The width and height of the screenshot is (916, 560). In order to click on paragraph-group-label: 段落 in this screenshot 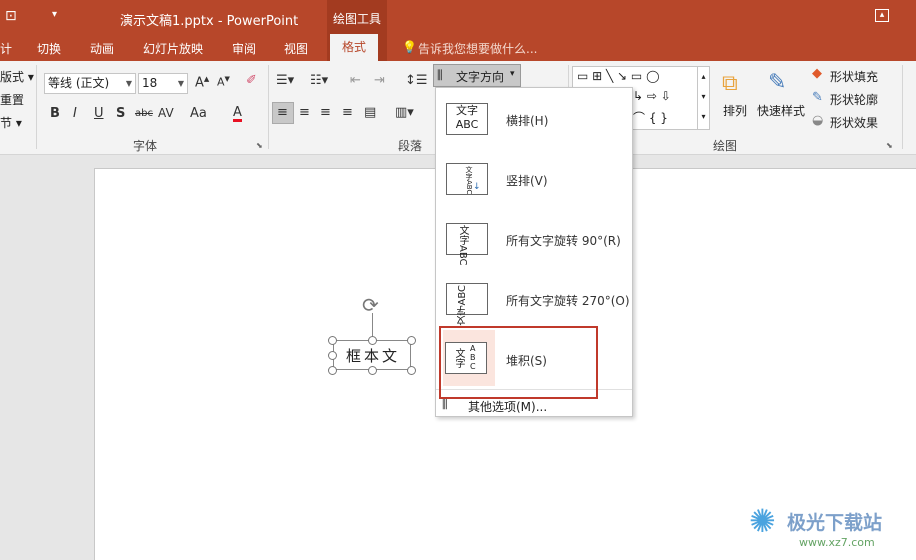, I will do `click(410, 146)`.